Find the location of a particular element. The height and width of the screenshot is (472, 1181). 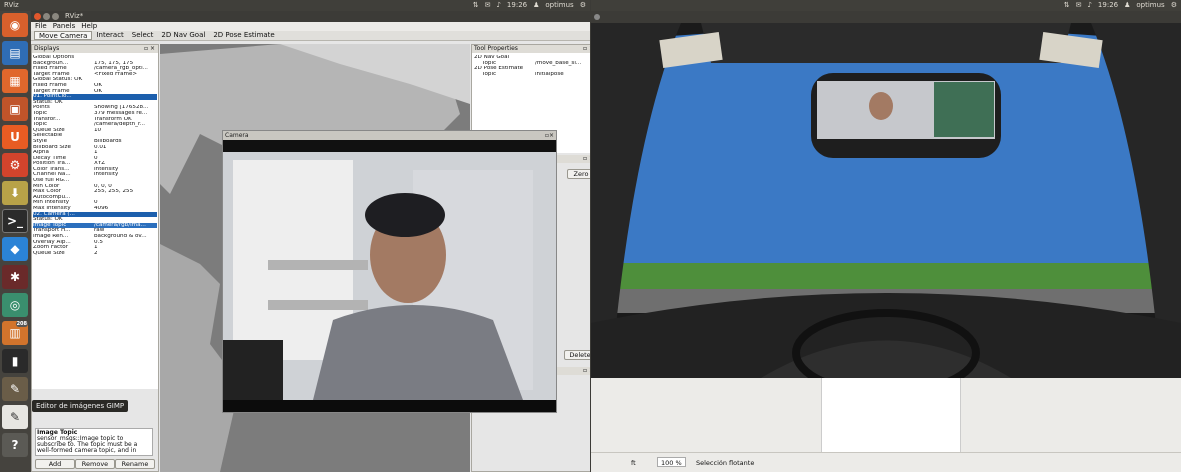

right-top-panel: ⇅ ✉ ♪ 19:26 ♟ optimus ⚙ is located at coordinates (886, 5).